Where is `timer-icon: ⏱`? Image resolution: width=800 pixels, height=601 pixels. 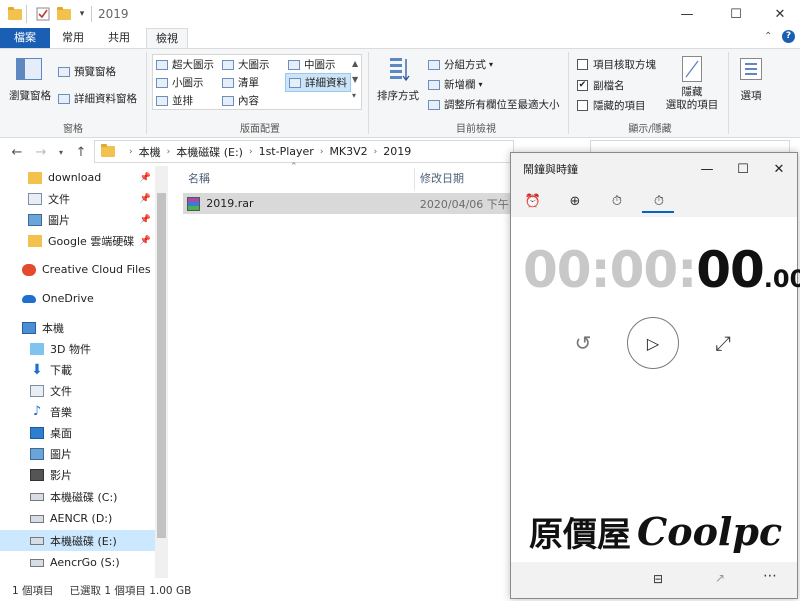
timer-icon: ⏱ is located at coordinates (617, 201).